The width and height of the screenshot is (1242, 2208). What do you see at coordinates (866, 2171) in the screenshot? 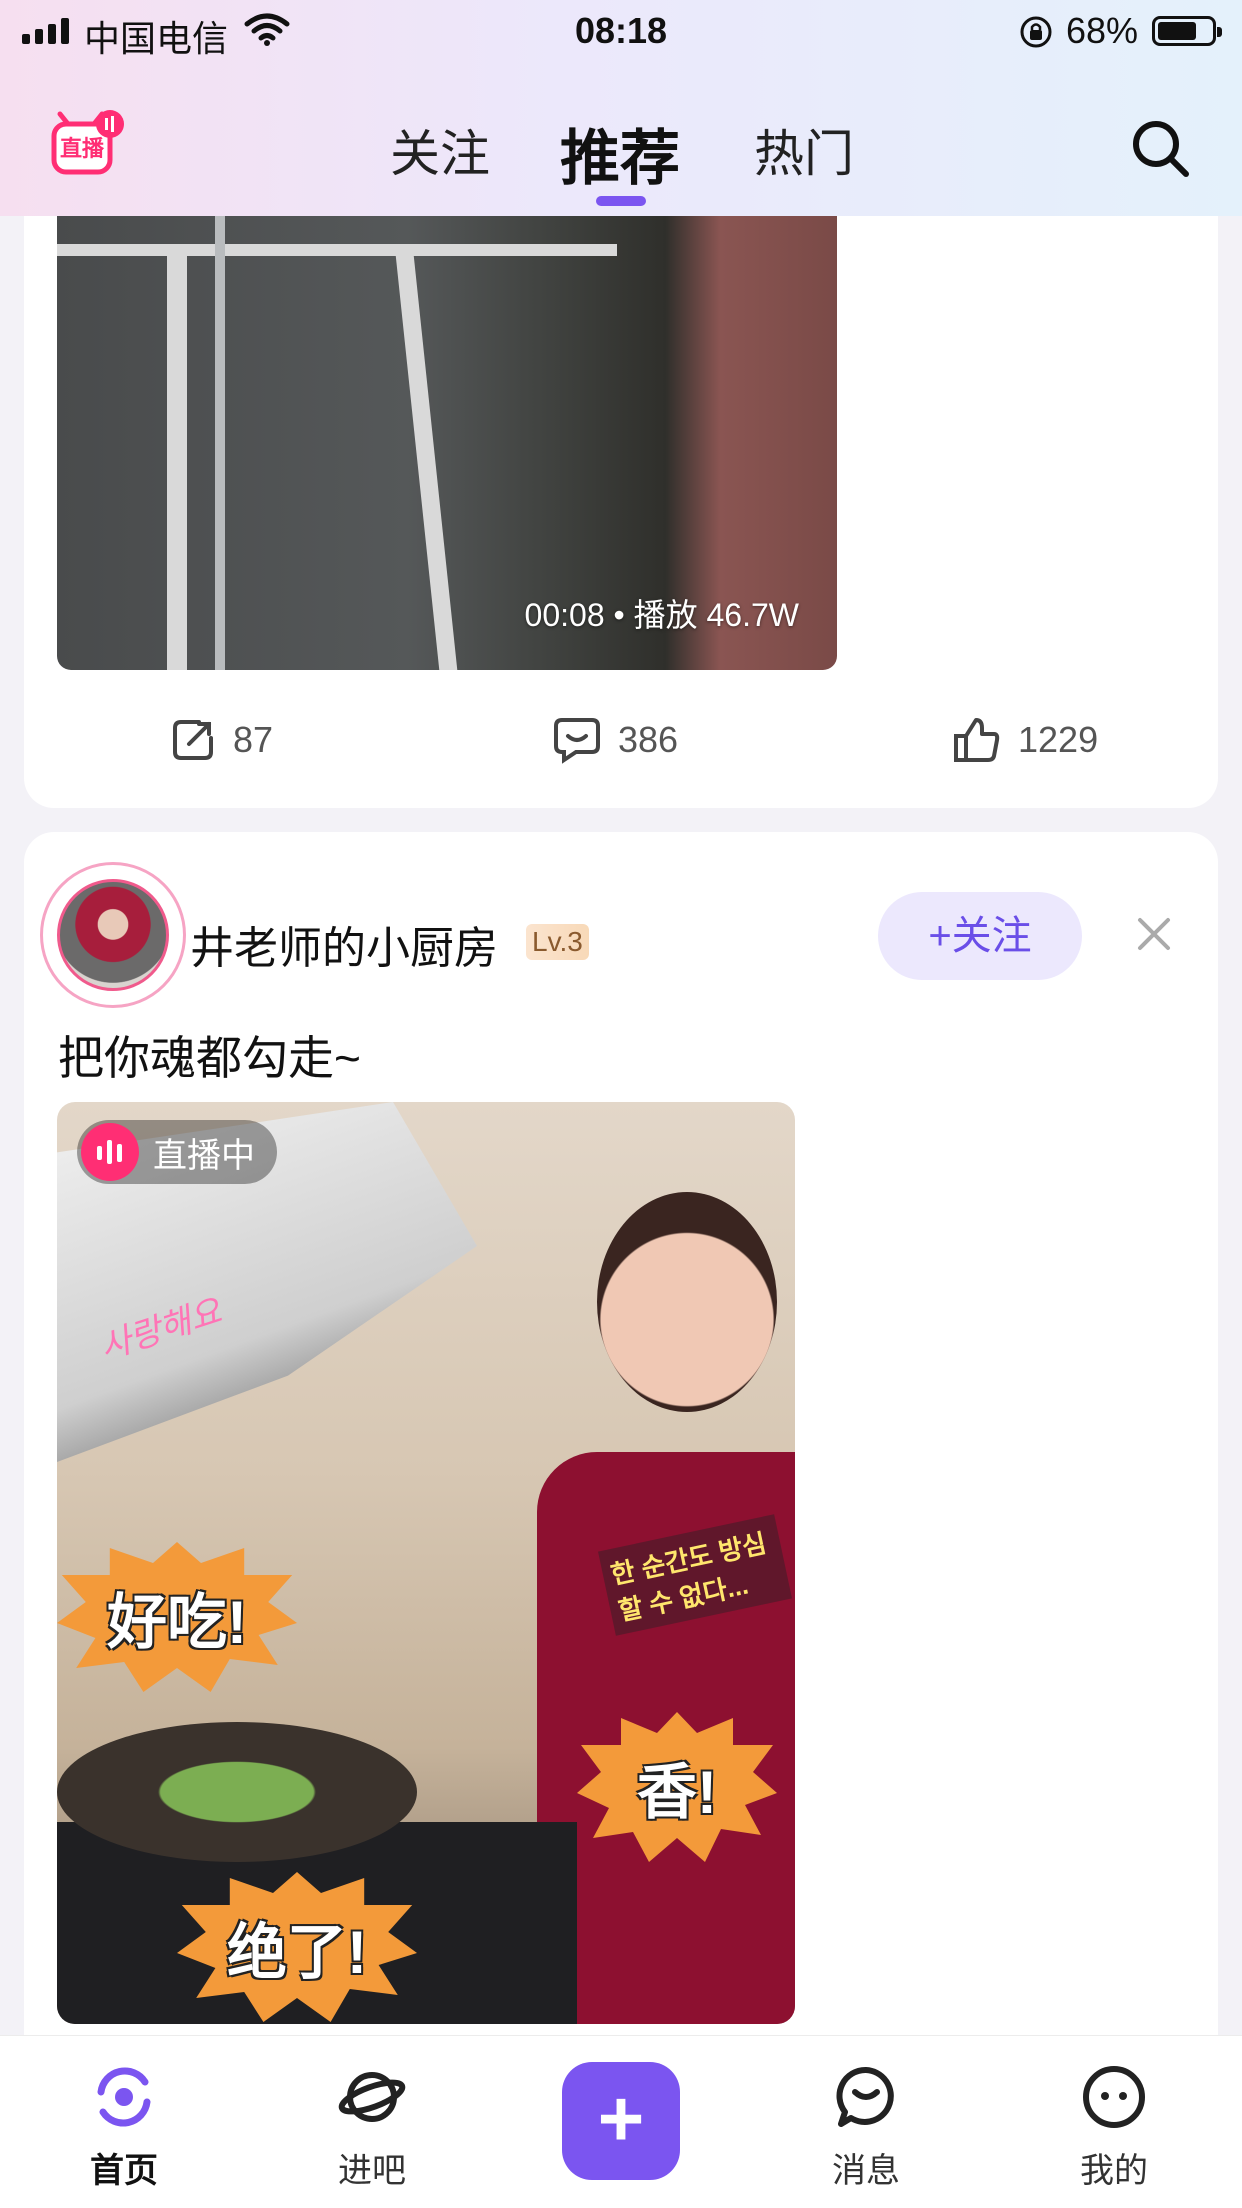
I see `nav-messages-label: 消息` at bounding box center [866, 2171].